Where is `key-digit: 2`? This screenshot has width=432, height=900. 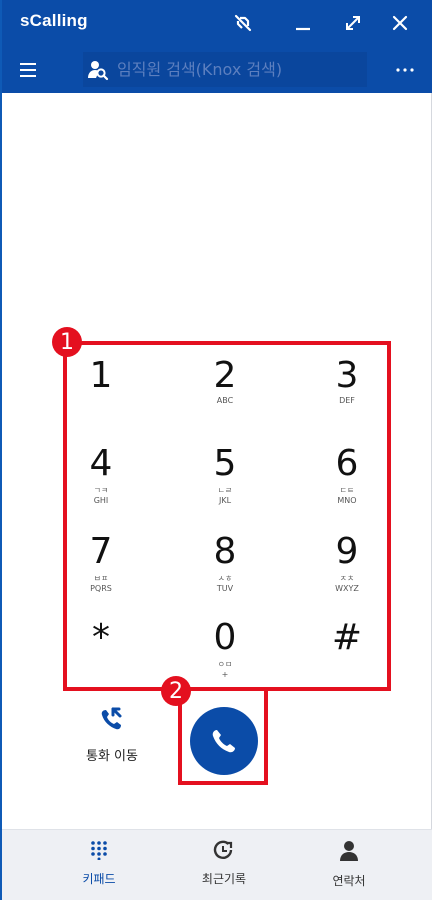
key-digit: 2 is located at coordinates (225, 375).